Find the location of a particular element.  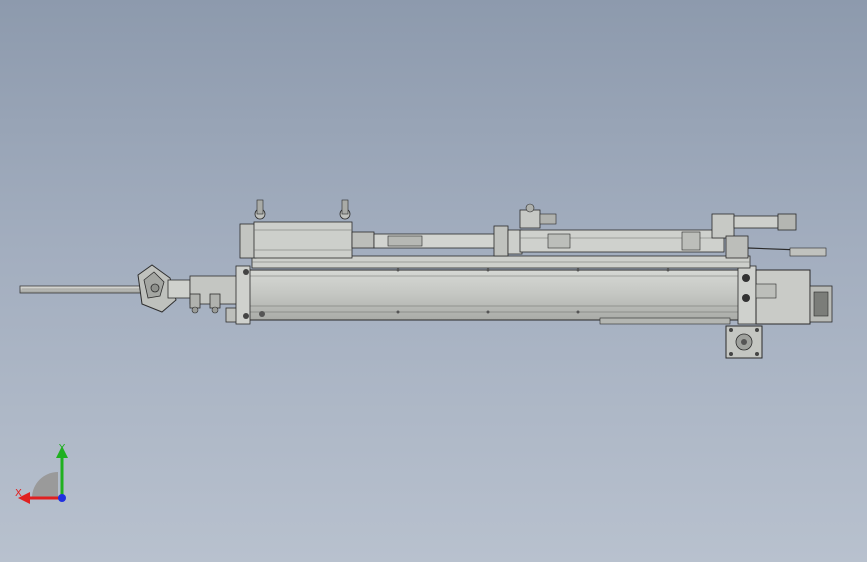

servo-motor is located at coordinates (794, 297).